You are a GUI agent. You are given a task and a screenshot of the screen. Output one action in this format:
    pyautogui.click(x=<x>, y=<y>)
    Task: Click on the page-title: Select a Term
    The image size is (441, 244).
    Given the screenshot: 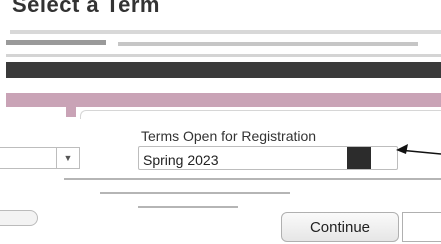 What is the action you would take?
    pyautogui.click(x=86, y=8)
    